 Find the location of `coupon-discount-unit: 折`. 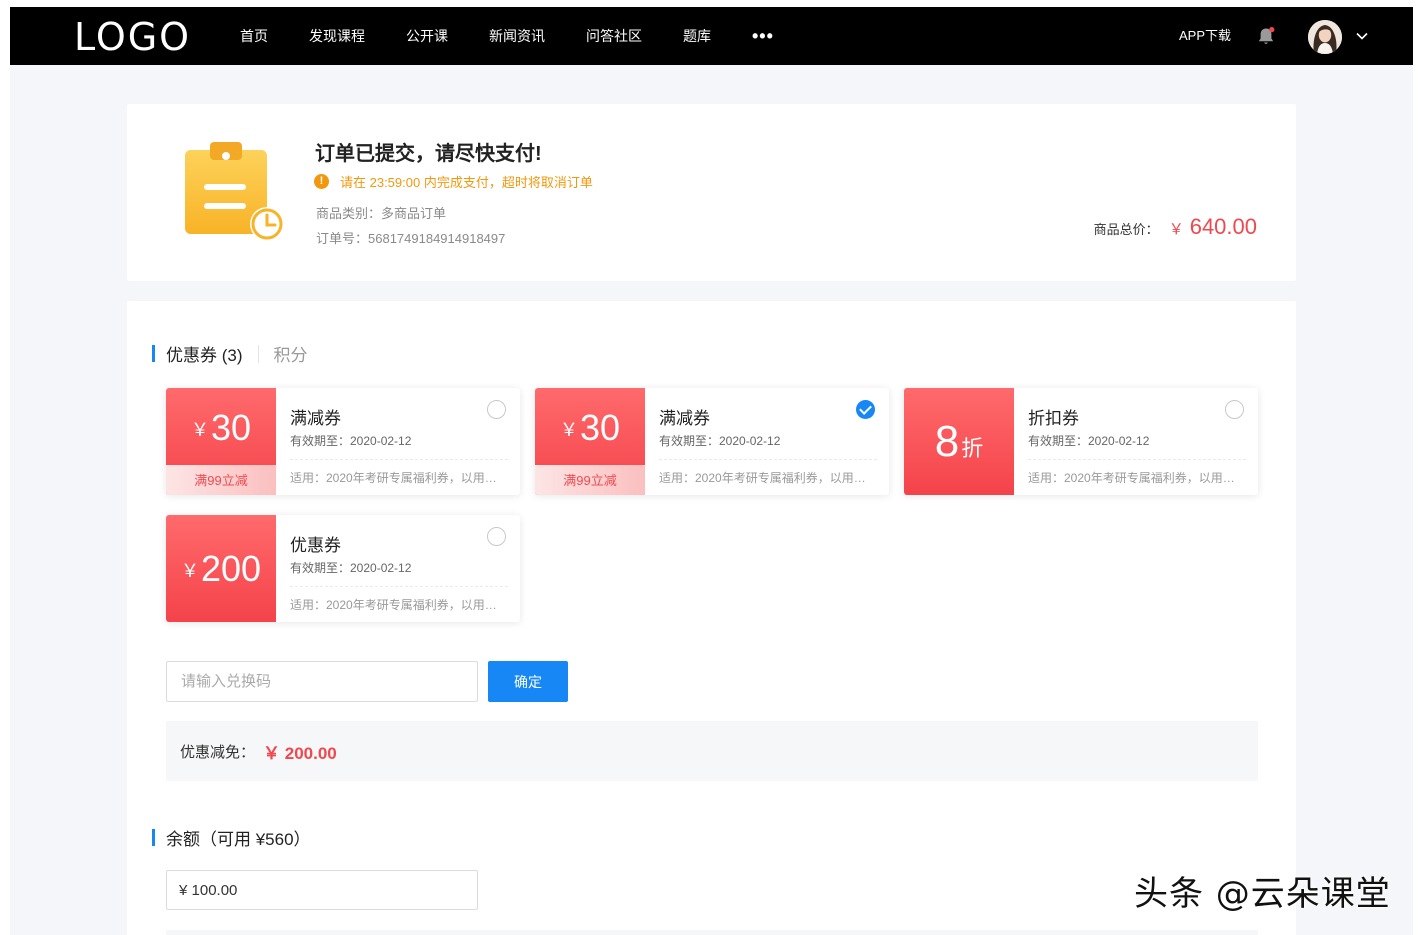

coupon-discount-unit: 折 is located at coordinates (972, 448).